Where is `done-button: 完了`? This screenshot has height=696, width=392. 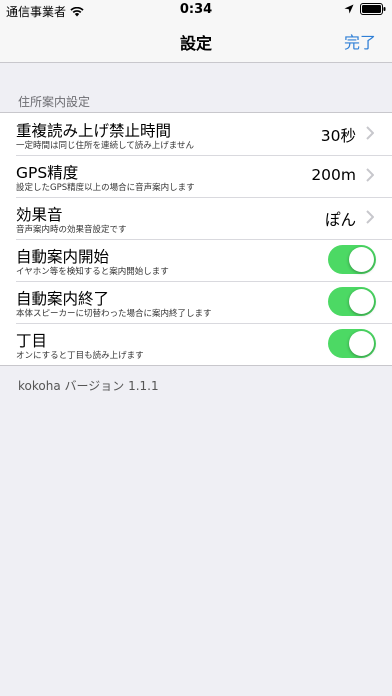 done-button: 完了 is located at coordinates (360, 41).